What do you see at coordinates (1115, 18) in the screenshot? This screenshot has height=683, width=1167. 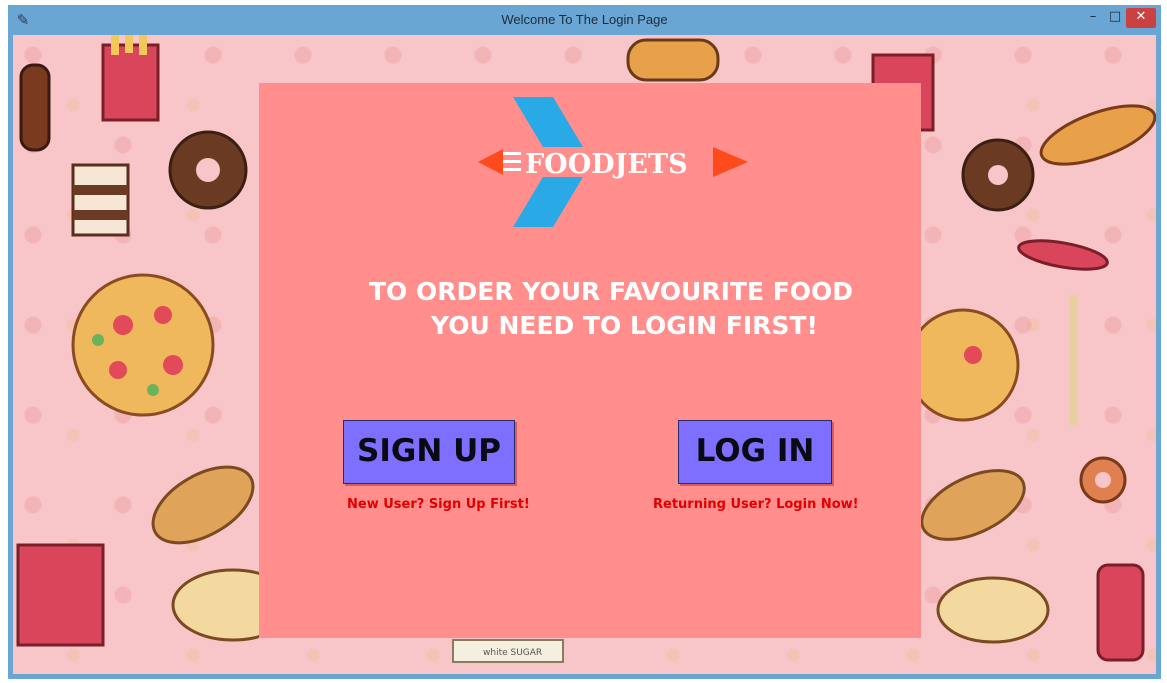 I see `maximize-button: □` at bounding box center [1115, 18].